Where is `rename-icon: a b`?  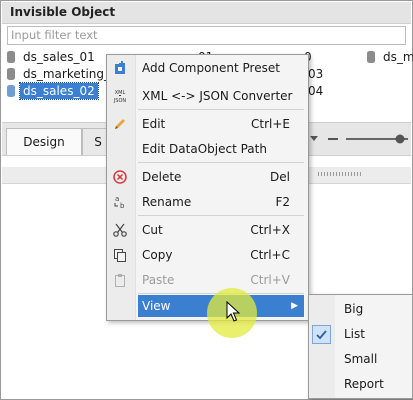 rename-icon: a b is located at coordinates (119, 202).